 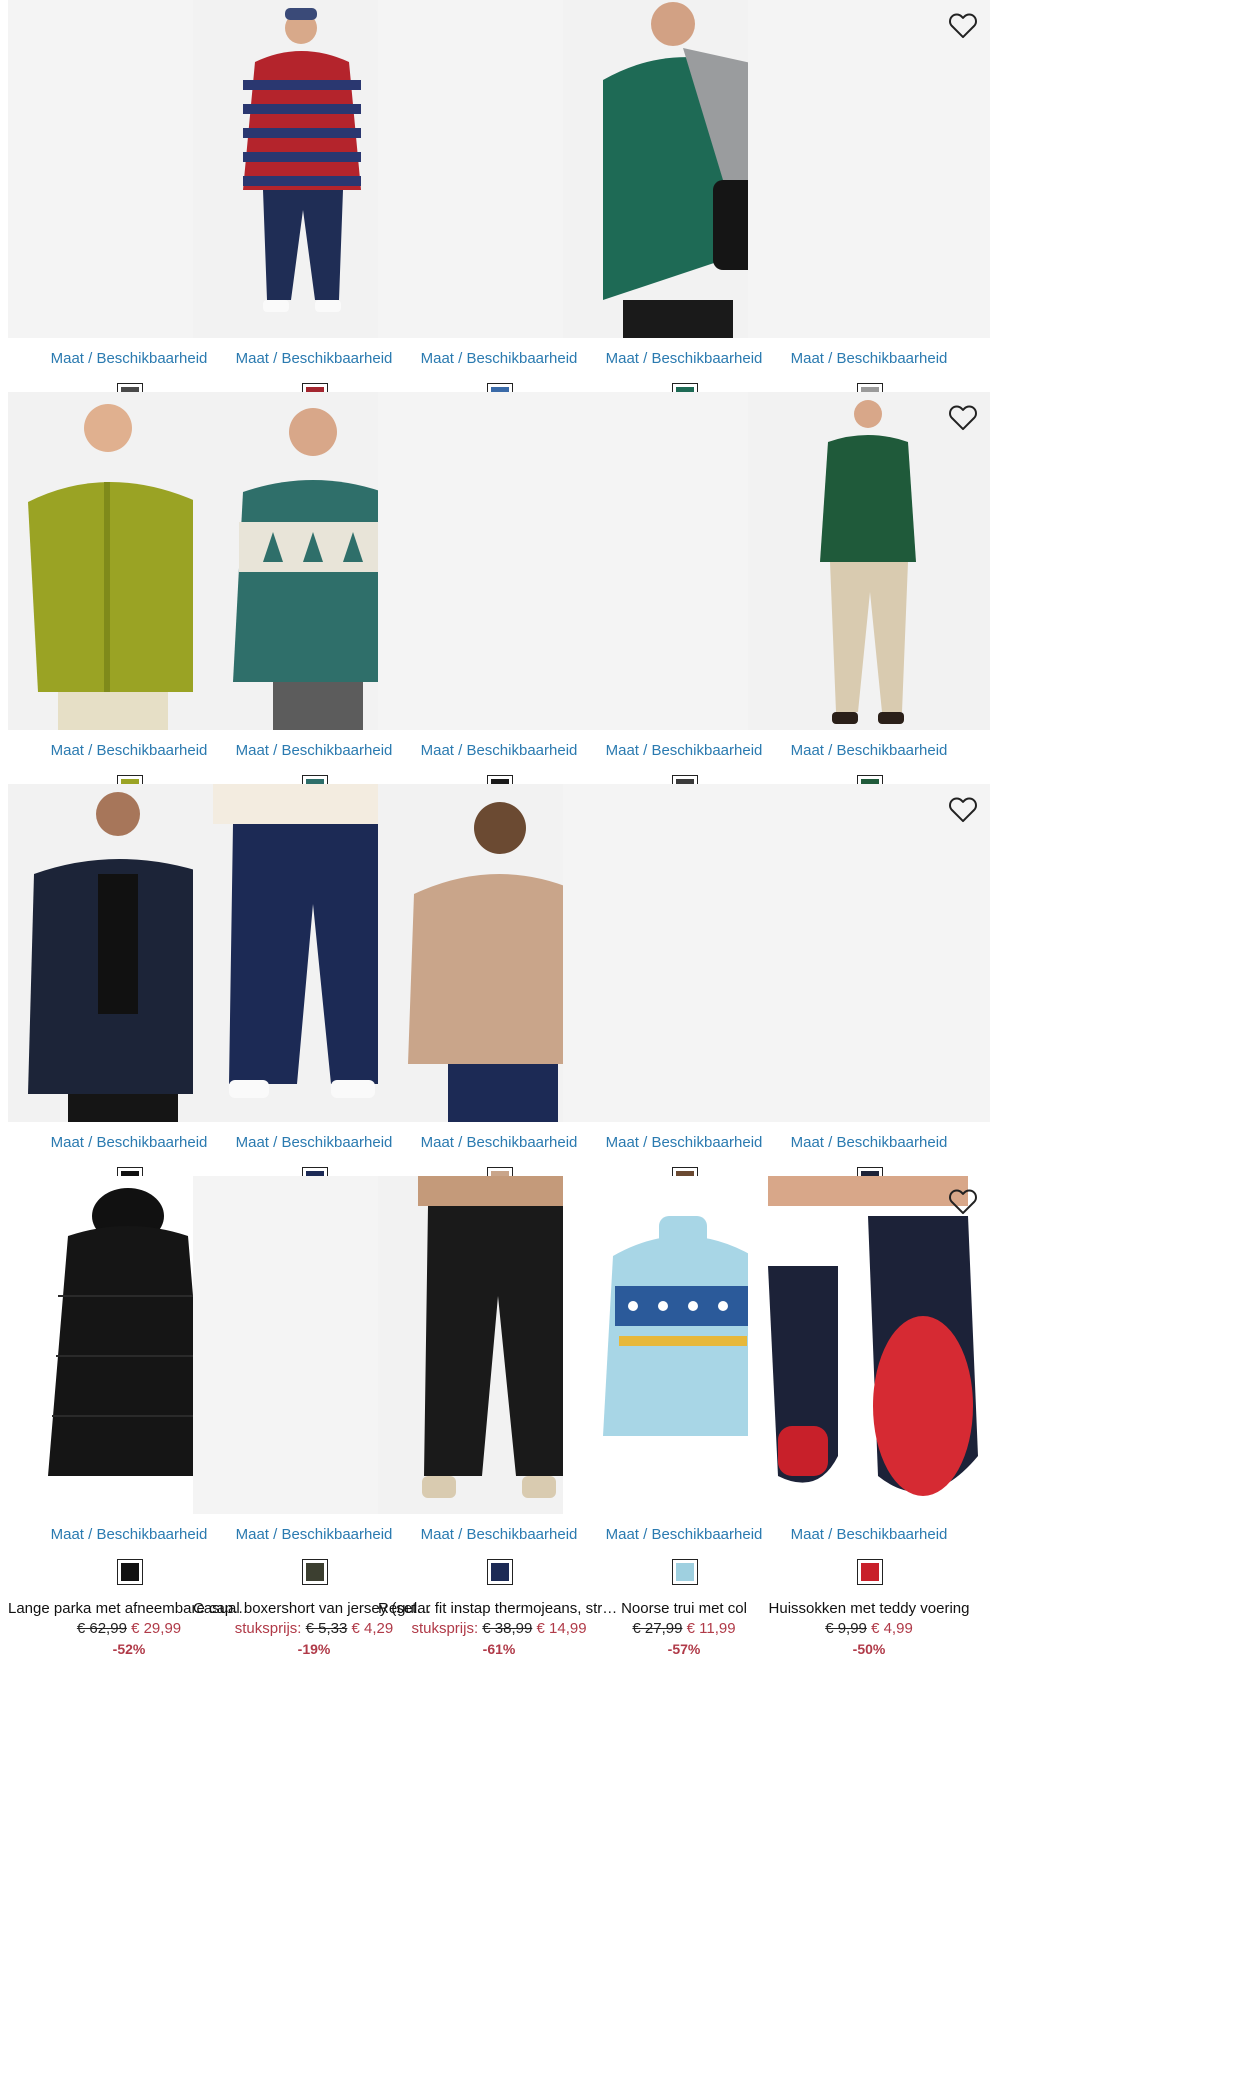 I want to click on product-title: Huissokken met teddy voering, so click(x=869, y=1608).